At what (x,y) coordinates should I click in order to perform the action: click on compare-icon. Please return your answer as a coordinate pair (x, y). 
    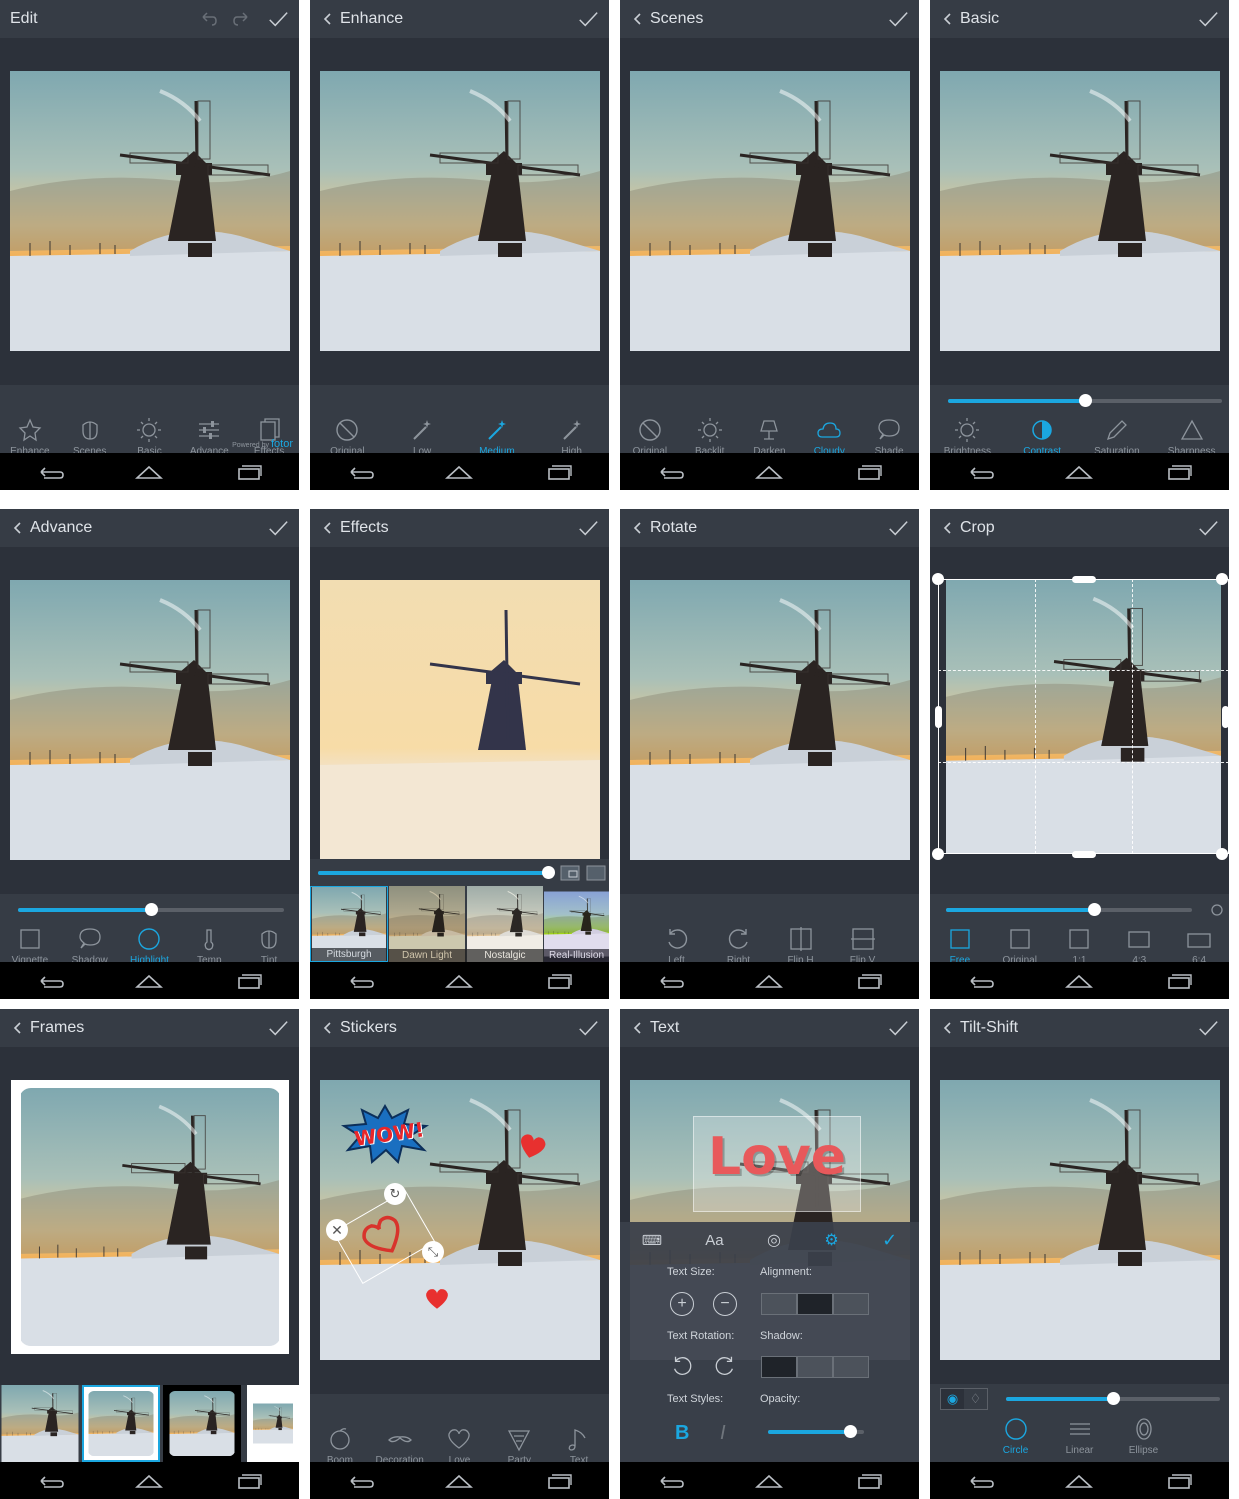
    Looking at the image, I should click on (570, 873).